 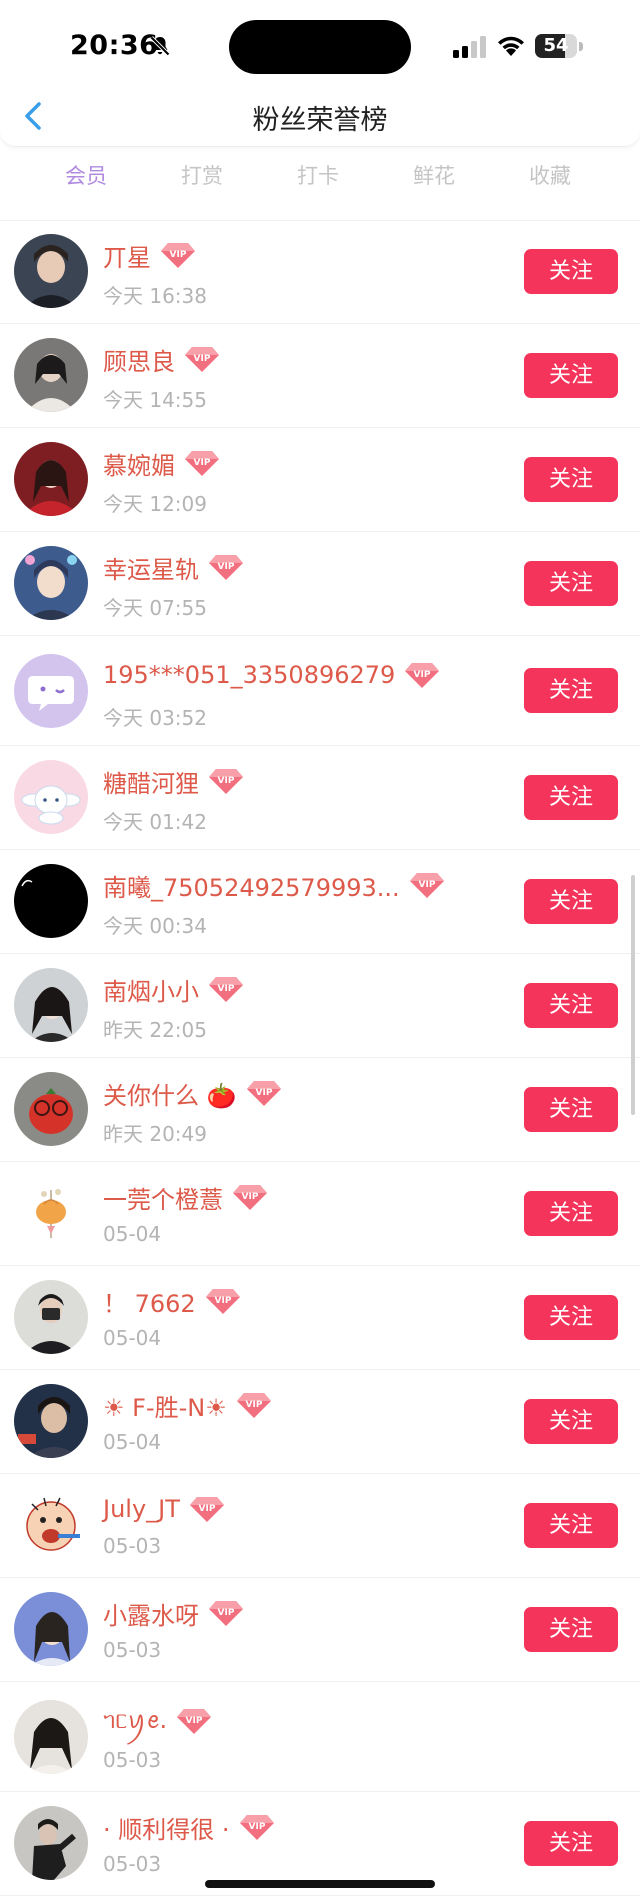 I want to click on fan-name: 一莞个橙薏, so click(x=163, y=1199).